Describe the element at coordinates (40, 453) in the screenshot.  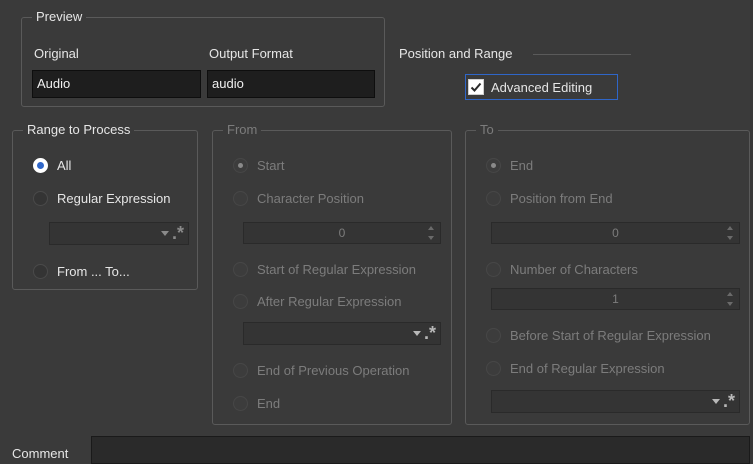
I see `comment-label: Comment` at that location.